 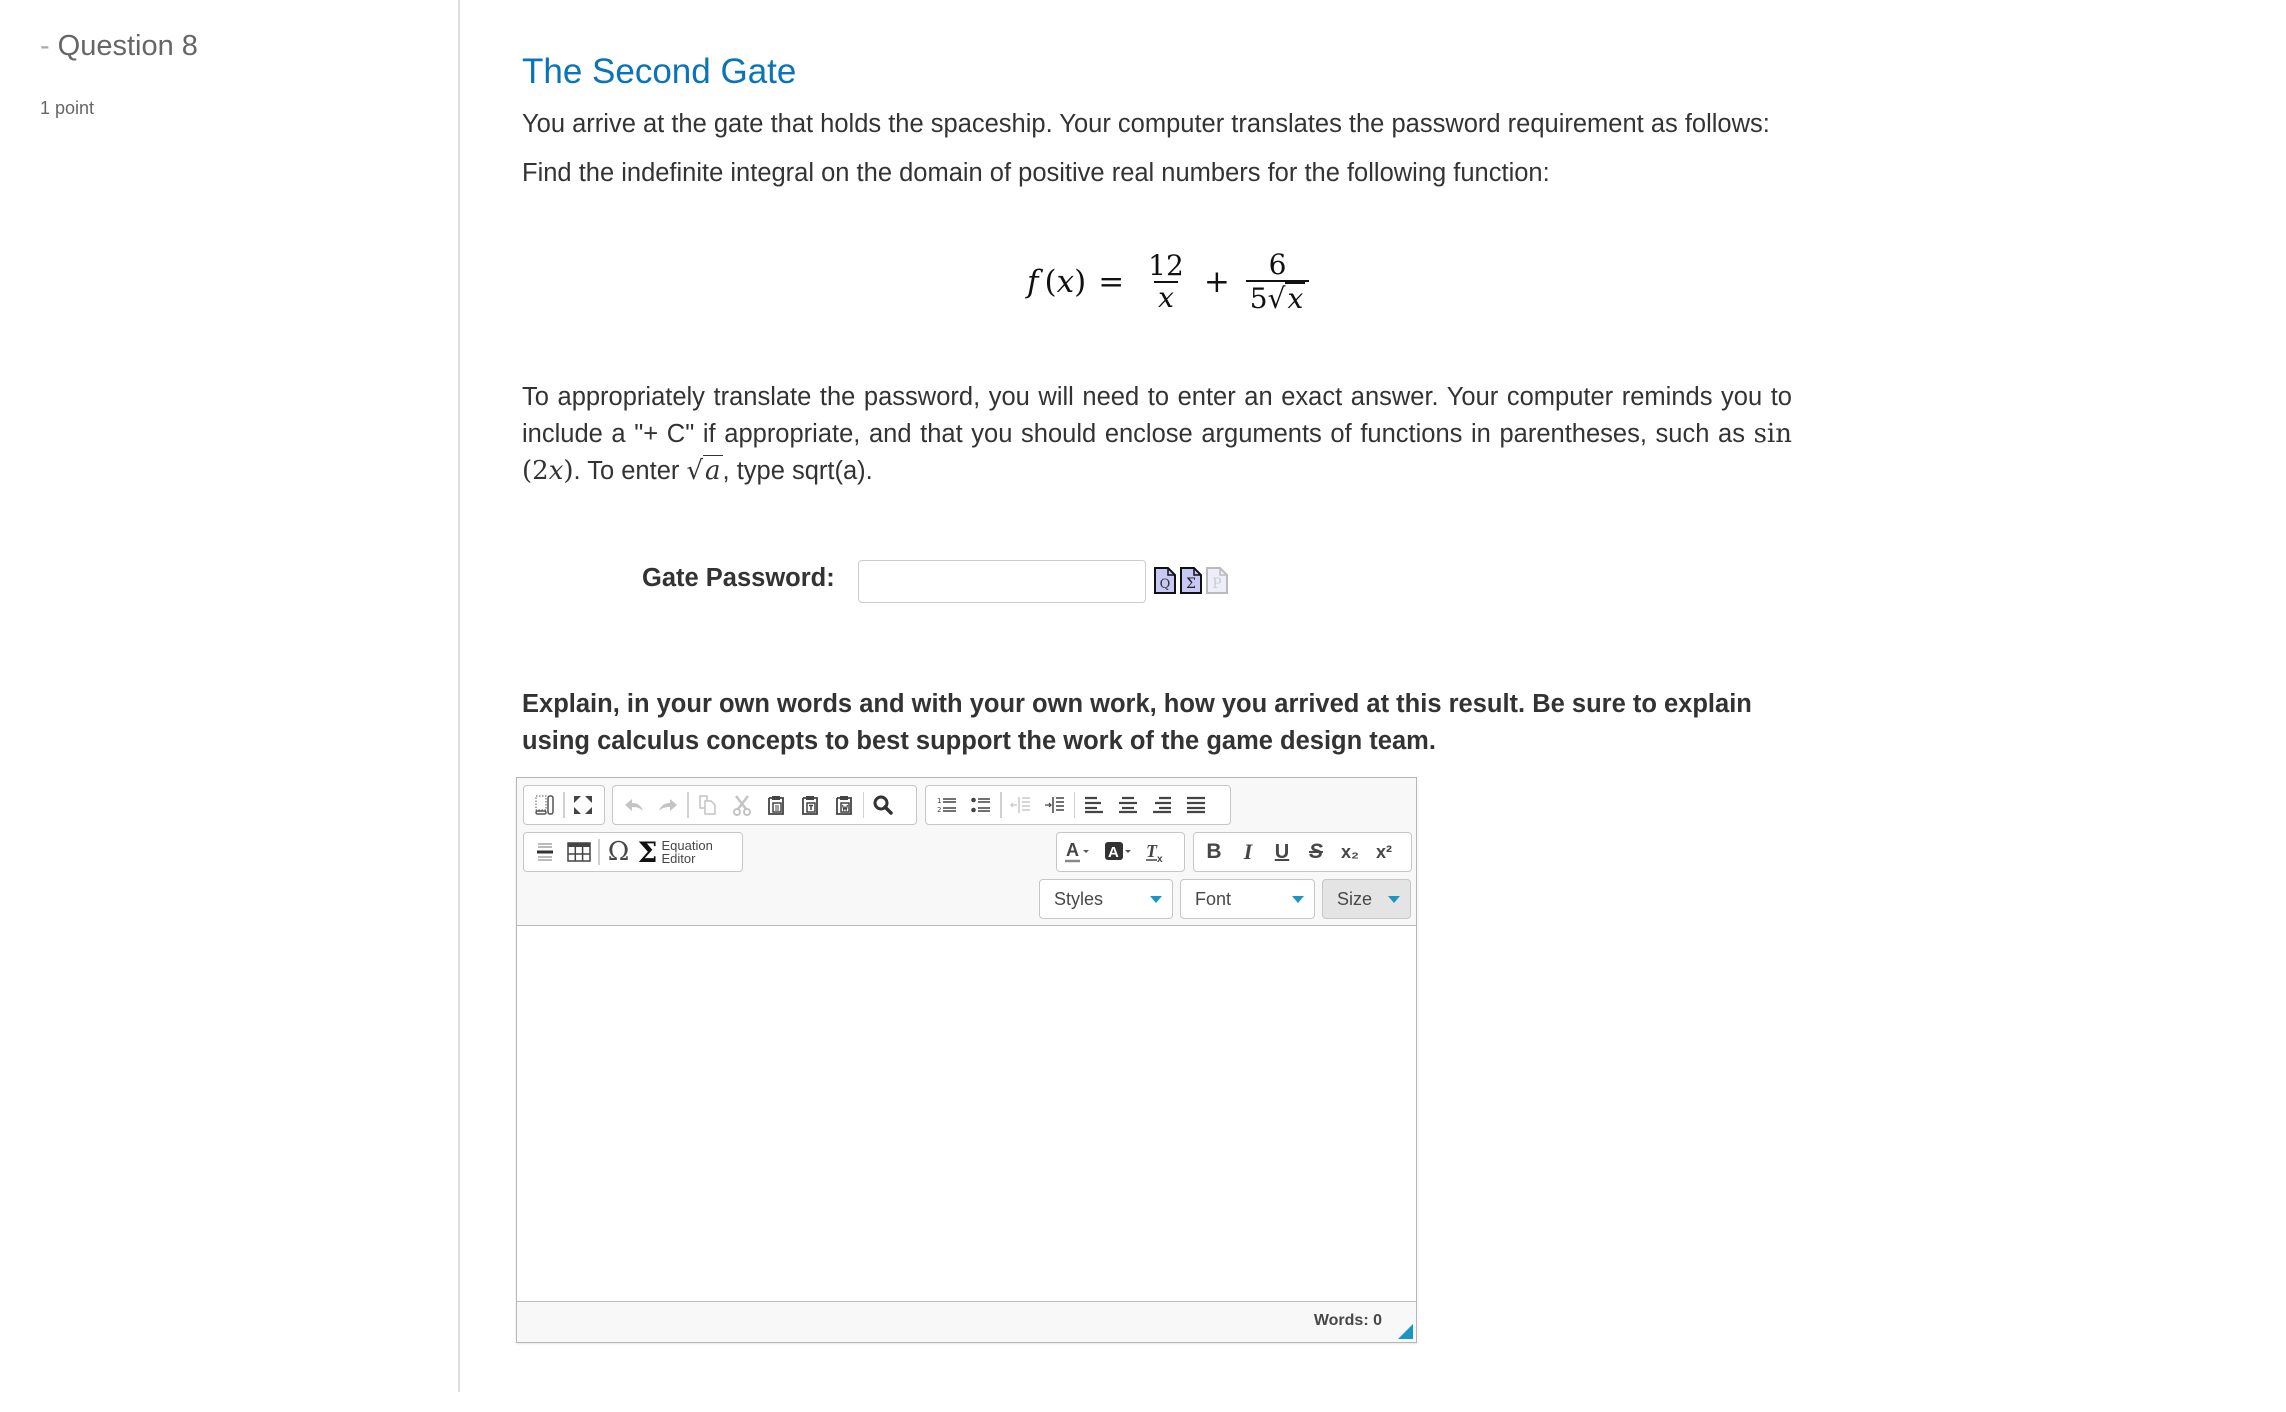 What do you see at coordinates (1347, 1320) in the screenshot?
I see `word-count: Words: 0` at bounding box center [1347, 1320].